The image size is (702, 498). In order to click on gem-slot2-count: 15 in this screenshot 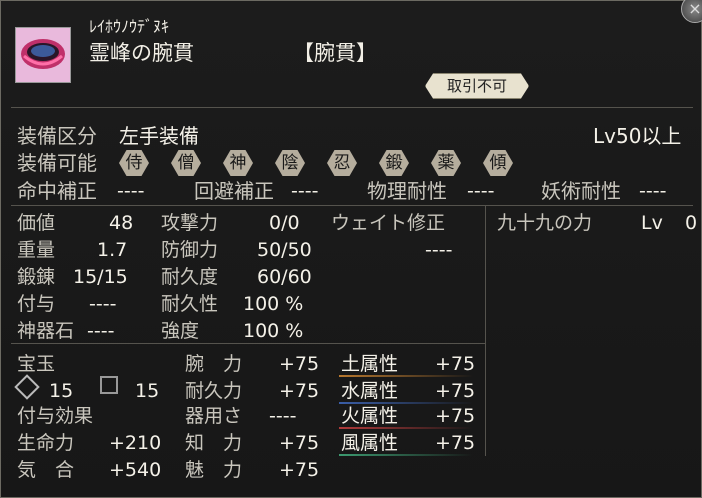, I will do `click(147, 391)`.